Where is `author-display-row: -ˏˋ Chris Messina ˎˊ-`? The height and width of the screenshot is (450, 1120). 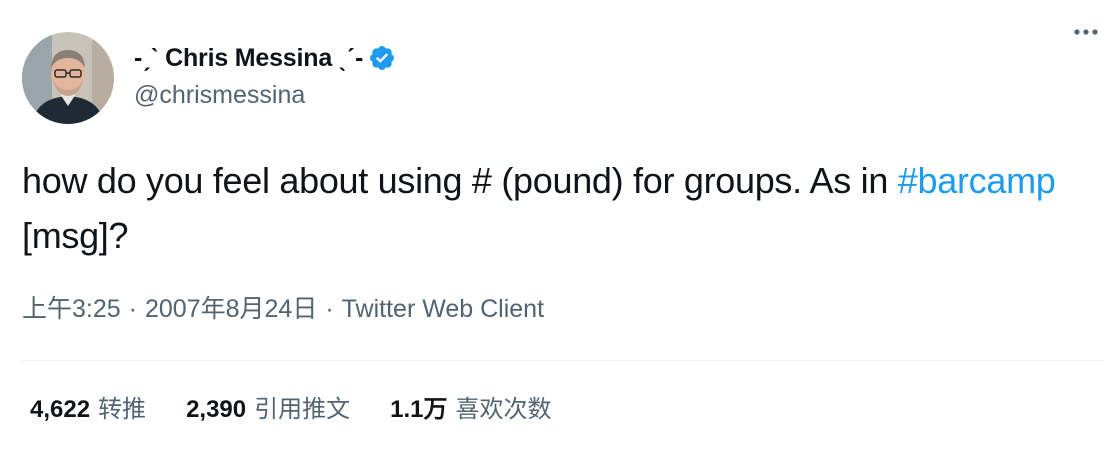 author-display-row: -ˏˋ Chris Messina ˎˊ- is located at coordinates (265, 58).